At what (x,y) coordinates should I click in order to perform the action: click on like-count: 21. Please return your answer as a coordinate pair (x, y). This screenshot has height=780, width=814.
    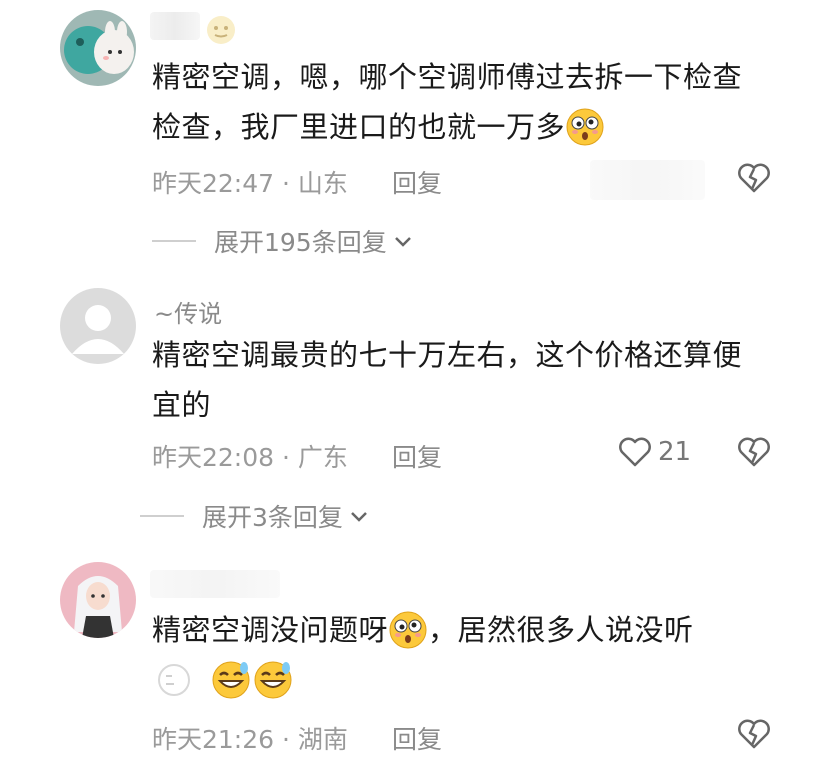
    Looking at the image, I should click on (675, 452).